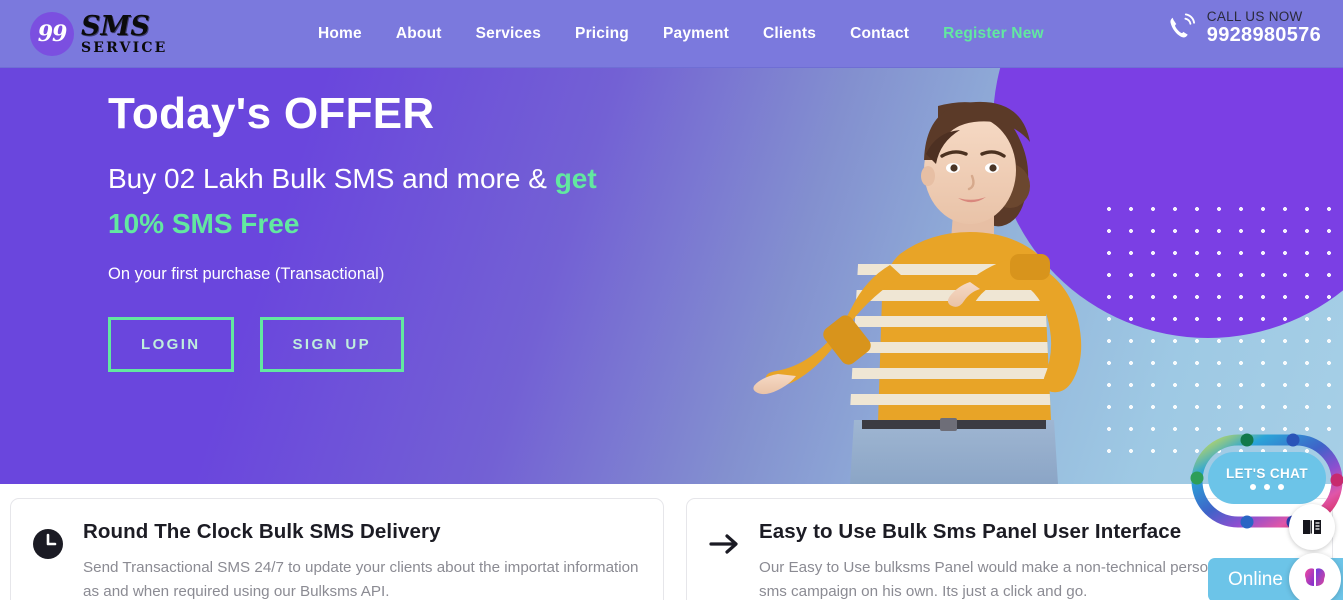 This screenshot has height=600, width=1343. I want to click on chat-launcher-button, so click(1315, 576).